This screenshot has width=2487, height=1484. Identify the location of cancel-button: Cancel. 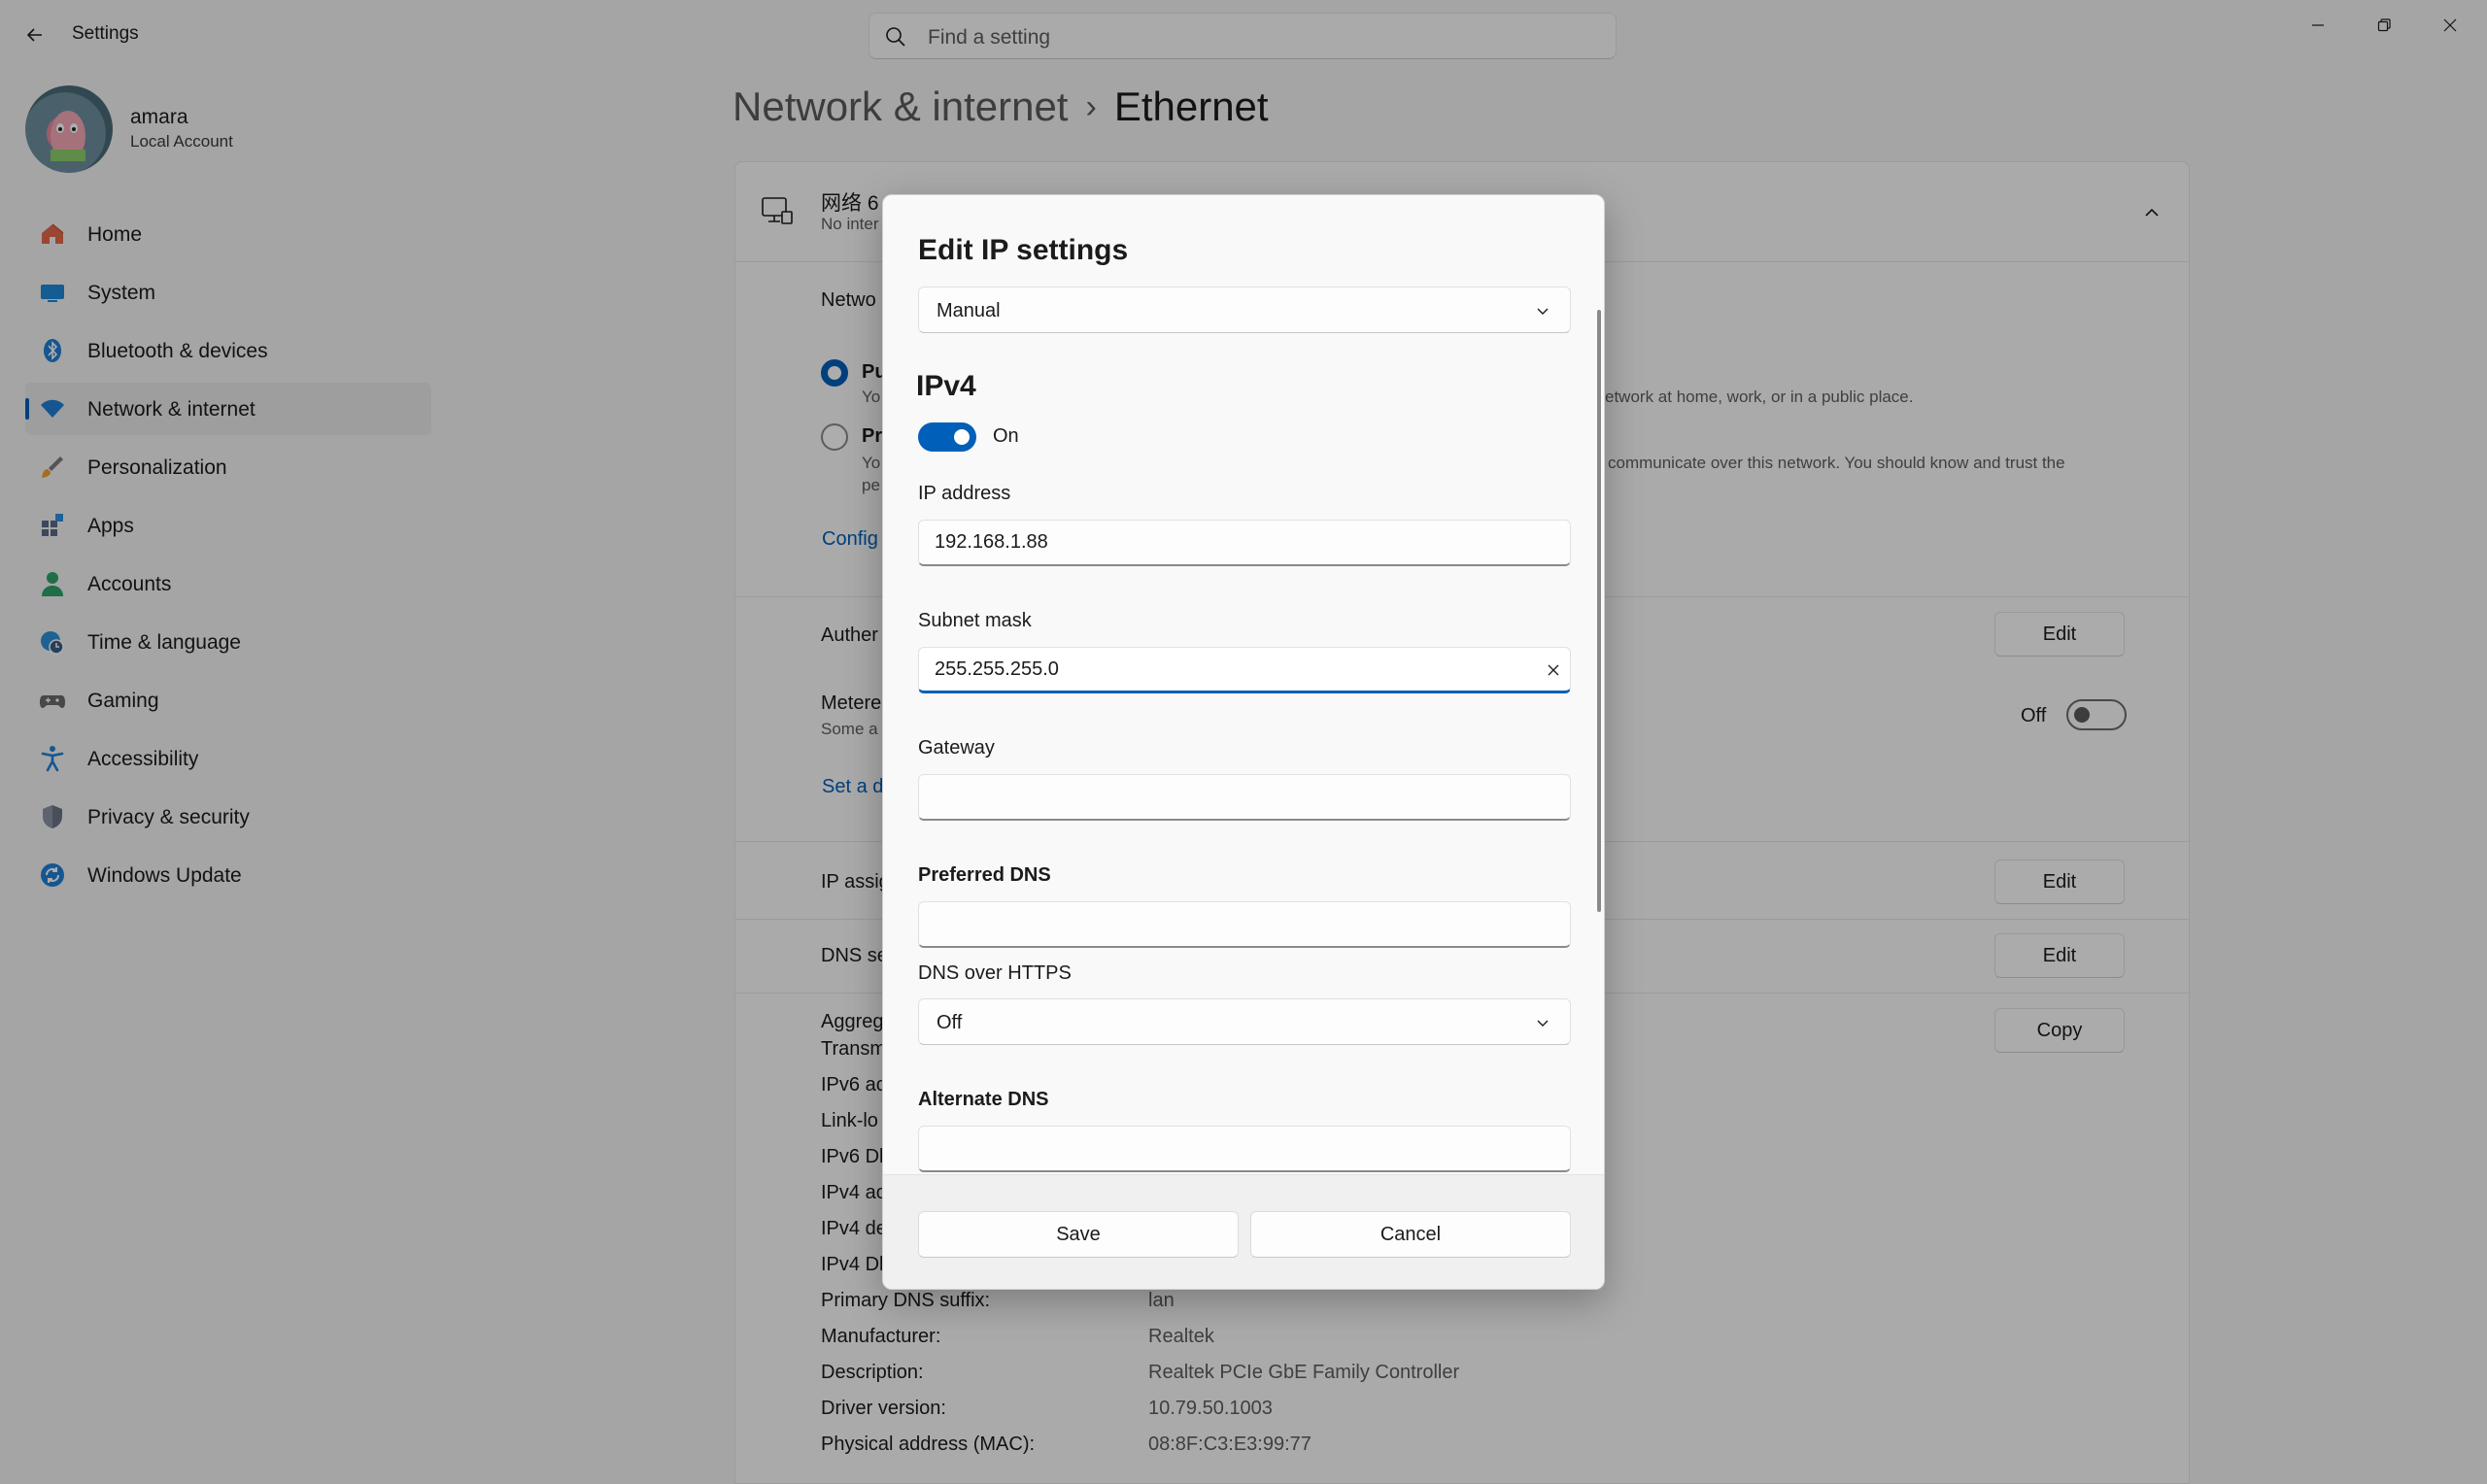
(1410, 1234).